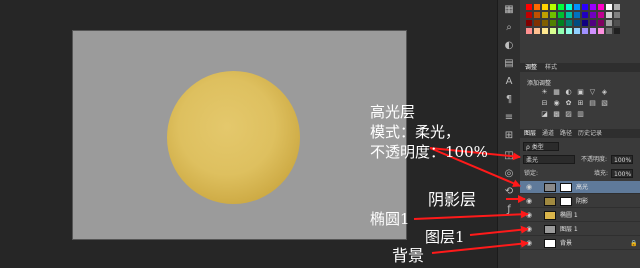 Image resolution: width=640 pixels, height=268 pixels. Describe the element at coordinates (499, 230) in the screenshot. I see `arrow-layer1` at that location.